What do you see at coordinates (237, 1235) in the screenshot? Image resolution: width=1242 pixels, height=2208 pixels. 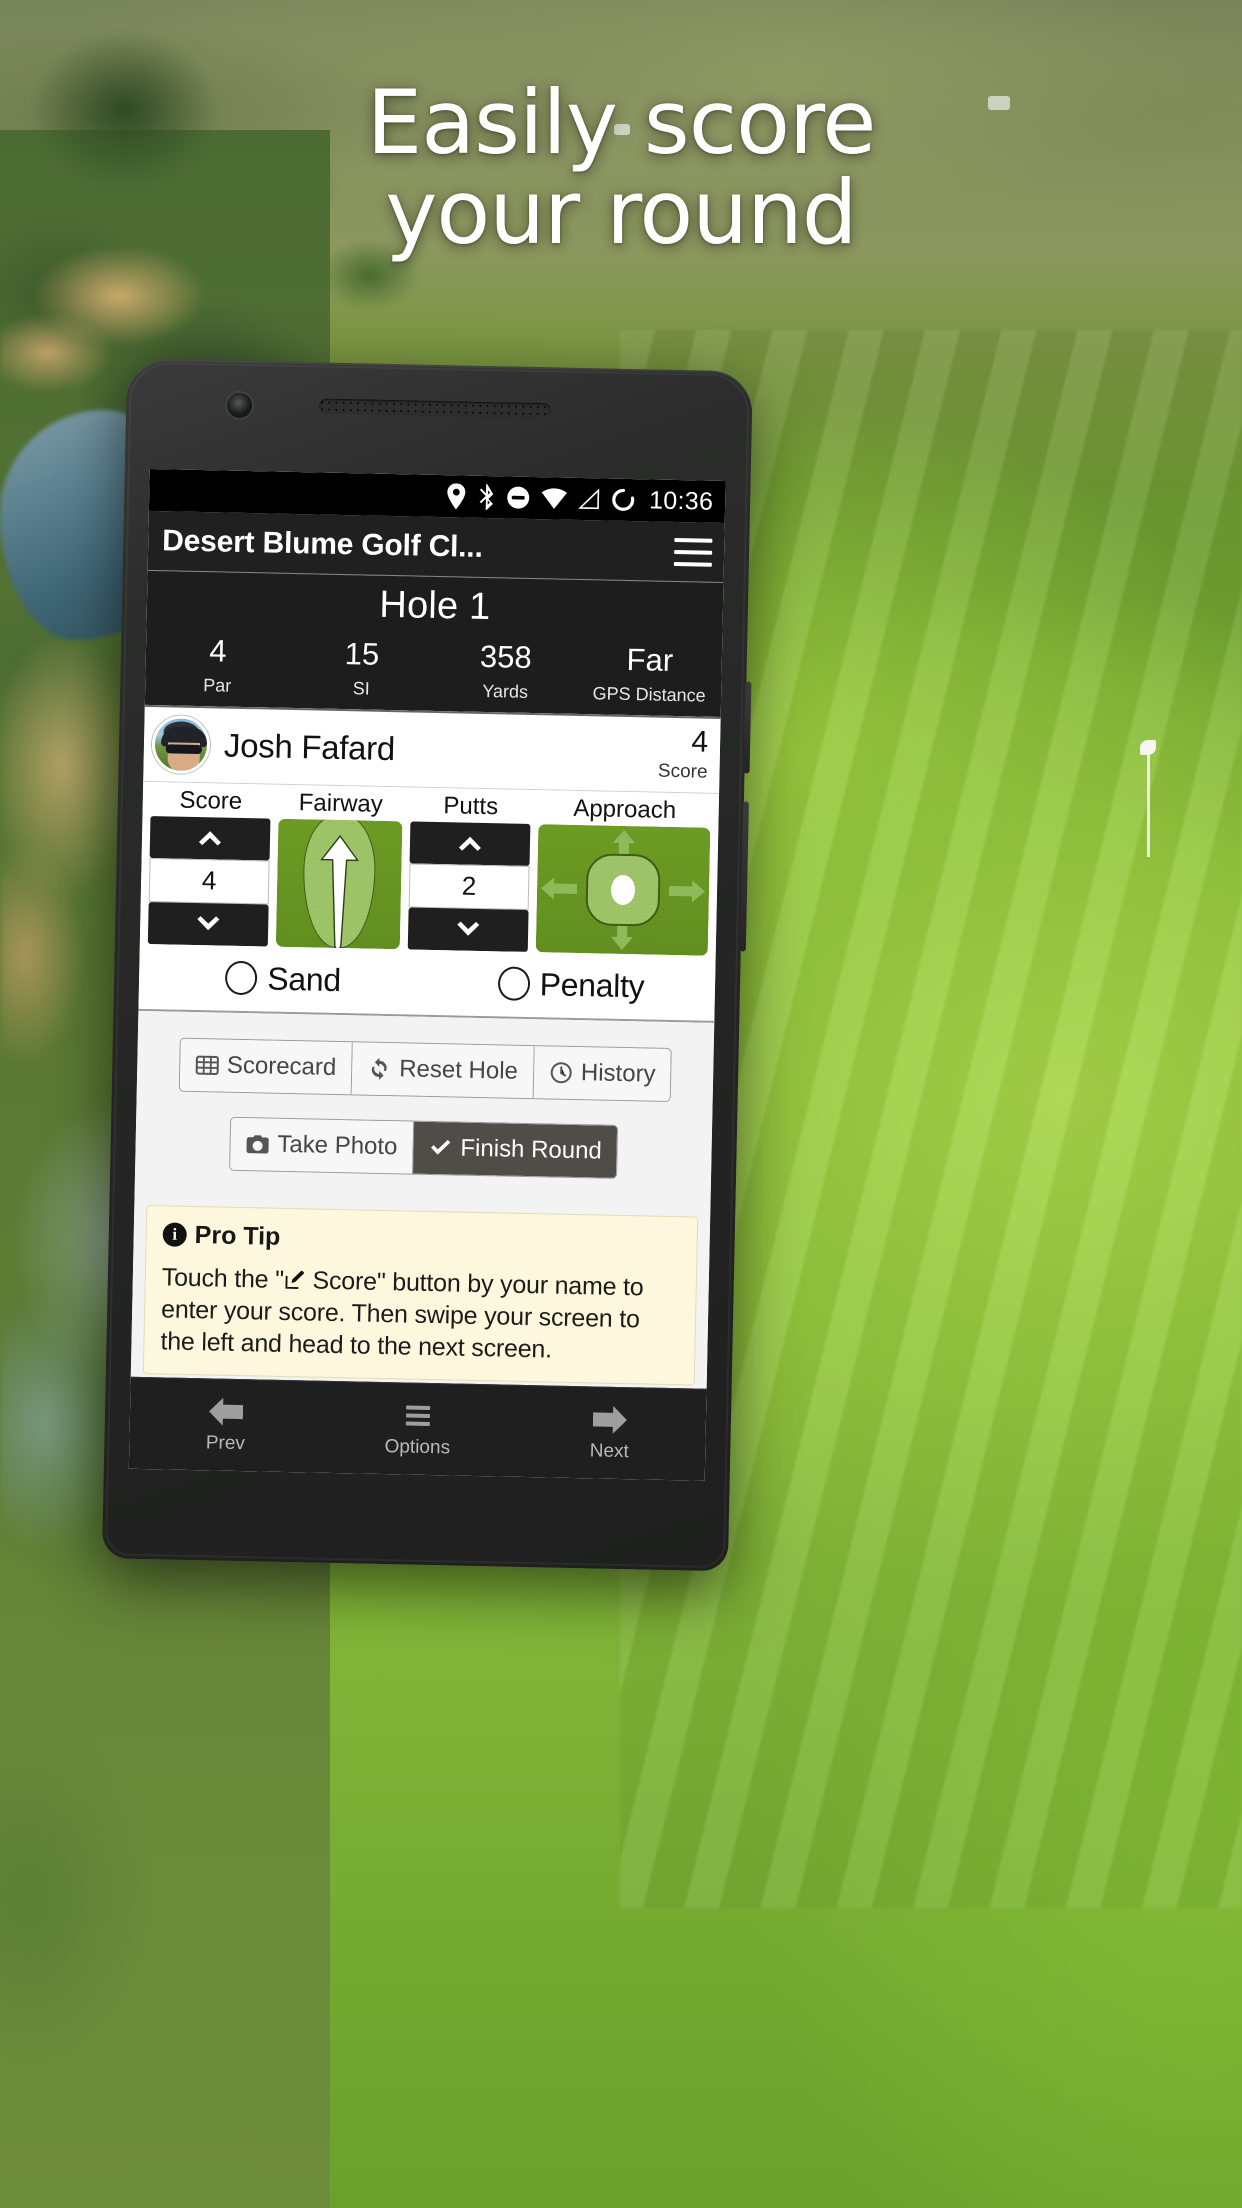 I see `pro-tip-heading-label: Pro Tip` at bounding box center [237, 1235].